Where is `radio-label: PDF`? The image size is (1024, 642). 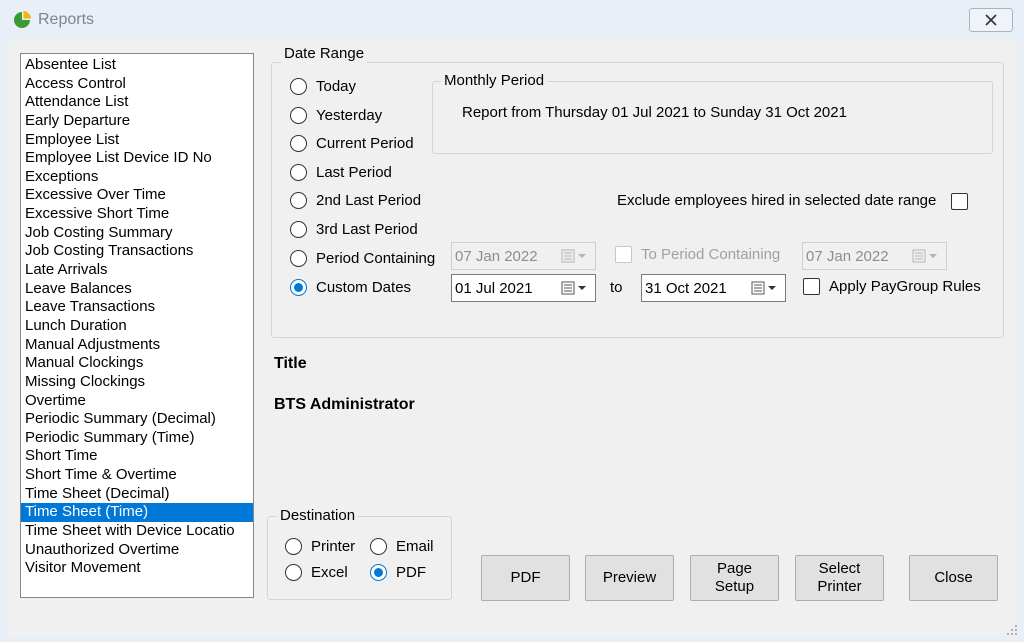
radio-label: PDF is located at coordinates (411, 572).